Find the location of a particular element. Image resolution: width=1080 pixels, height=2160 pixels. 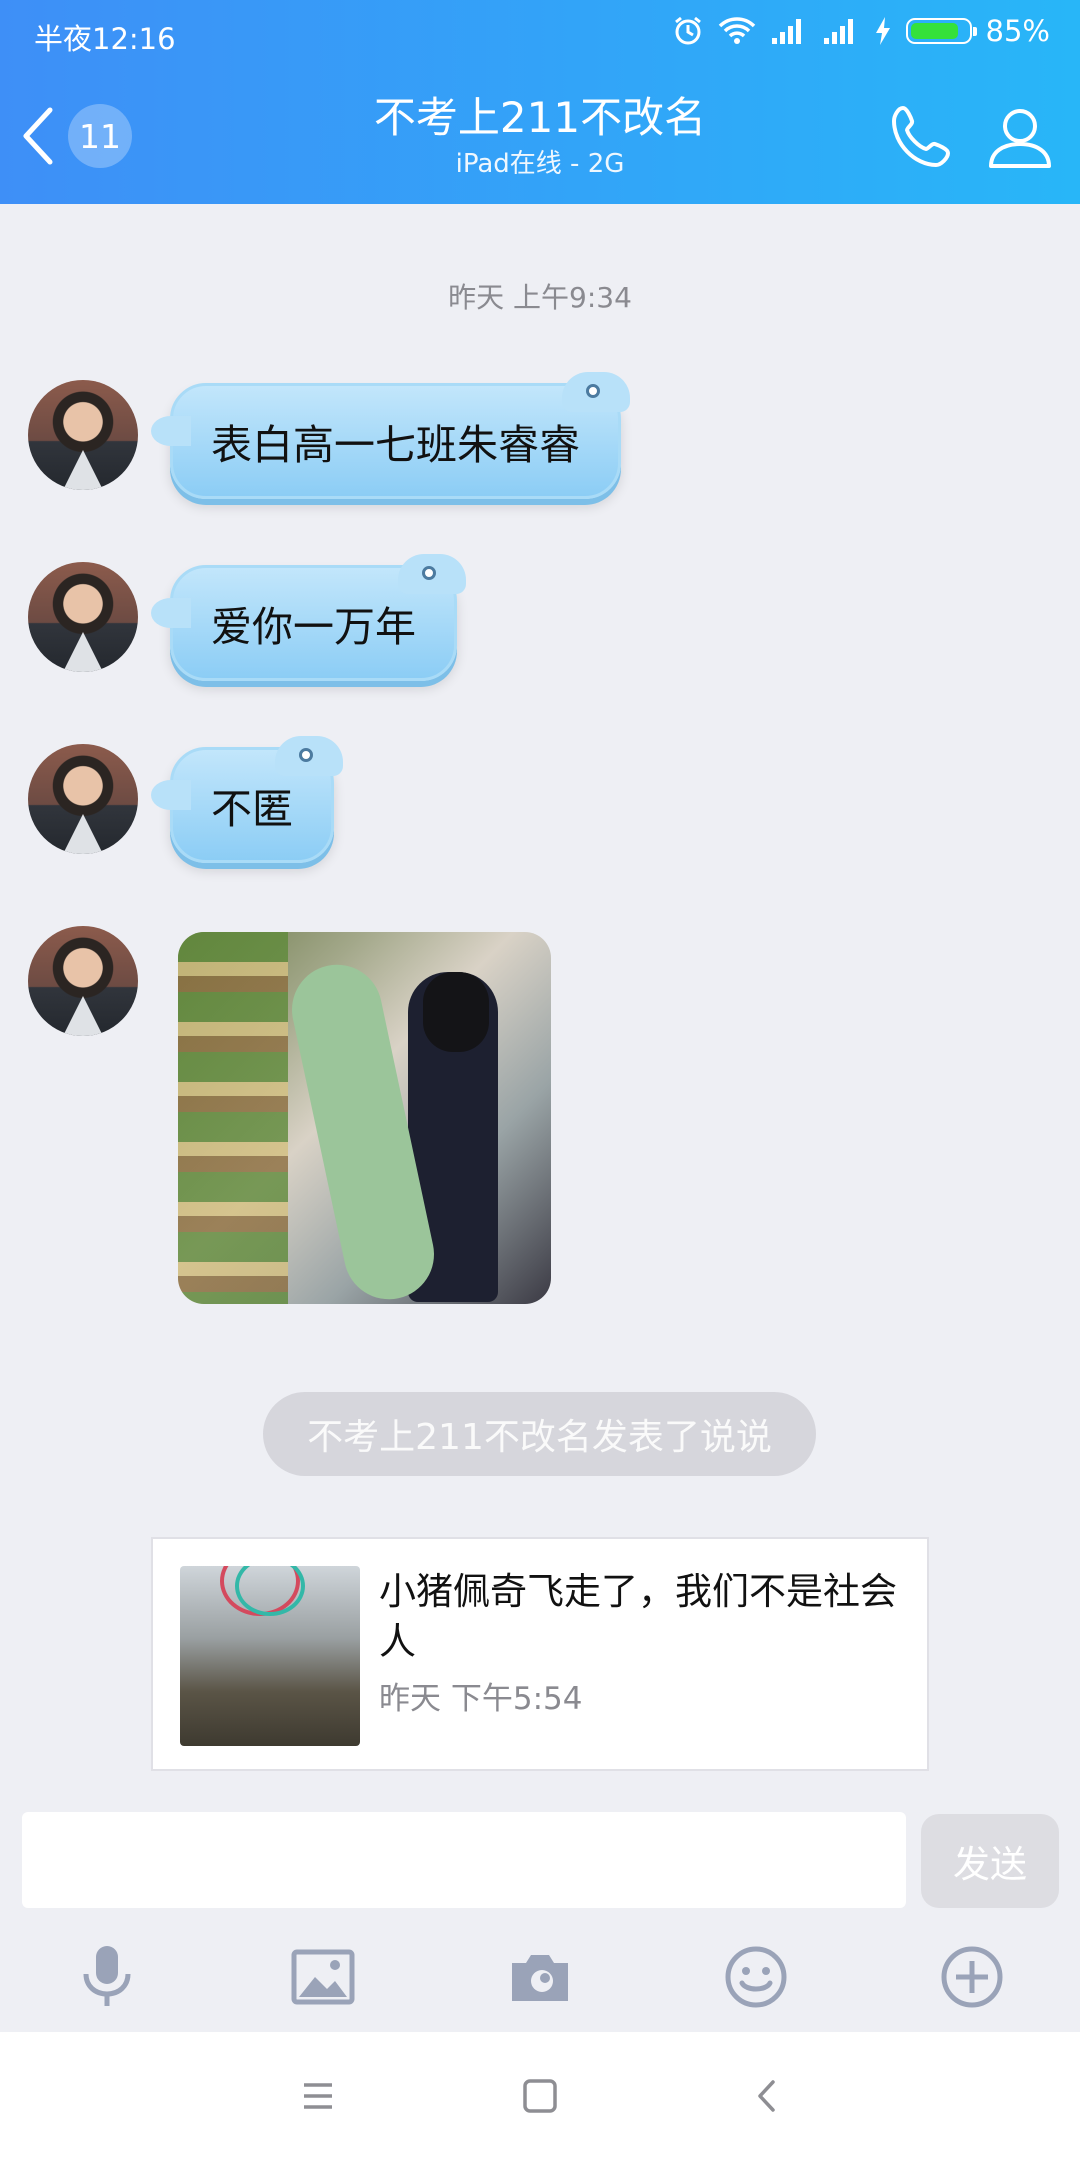

feed-thumbnail is located at coordinates (270, 1656).